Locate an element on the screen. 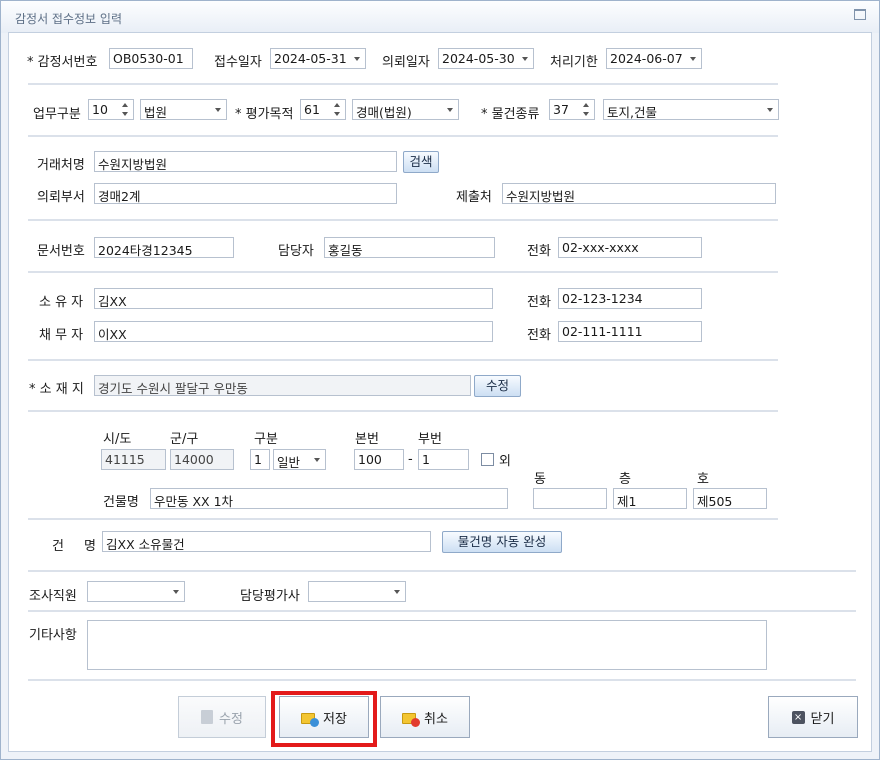 The height and width of the screenshot is (760, 880). receipt-date-picker: 2024-05-31 is located at coordinates (318, 58).